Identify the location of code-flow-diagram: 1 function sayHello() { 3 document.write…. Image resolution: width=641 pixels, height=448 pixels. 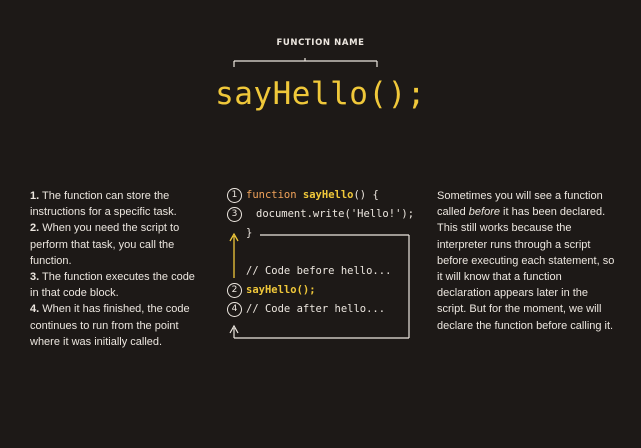
(322, 265).